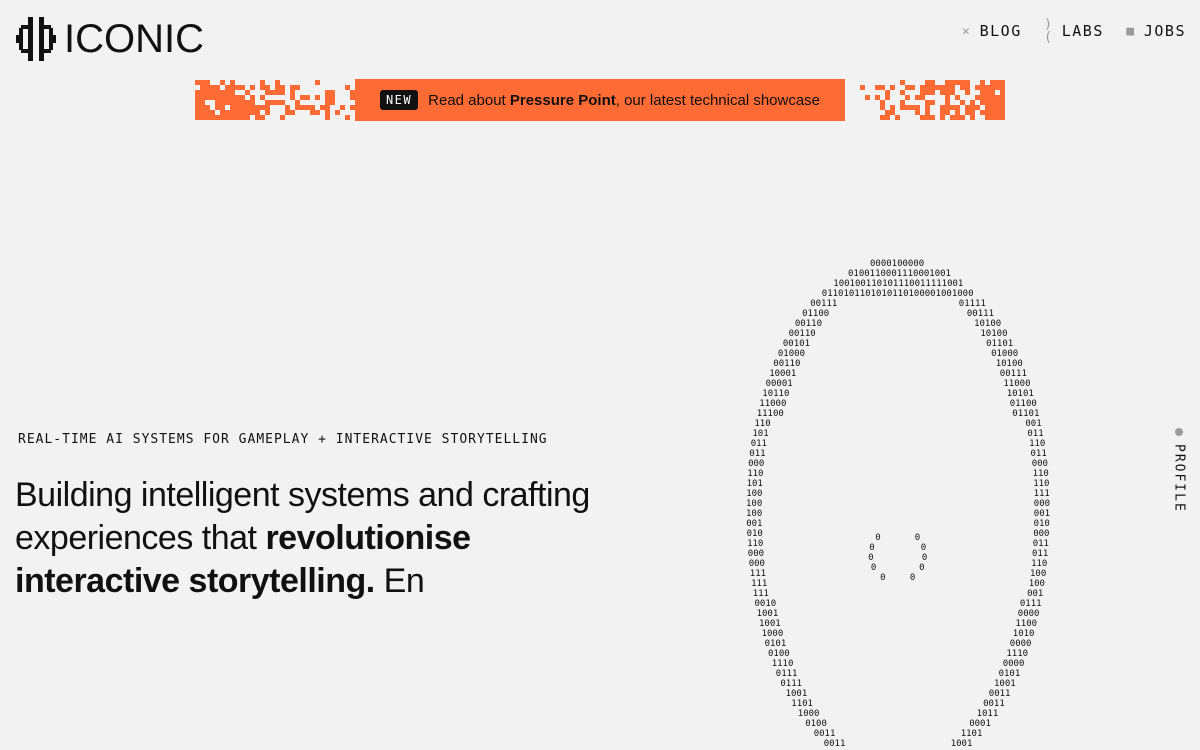  Describe the element at coordinates (110, 39) in the screenshot. I see `brand-logo: ICONIC` at that location.